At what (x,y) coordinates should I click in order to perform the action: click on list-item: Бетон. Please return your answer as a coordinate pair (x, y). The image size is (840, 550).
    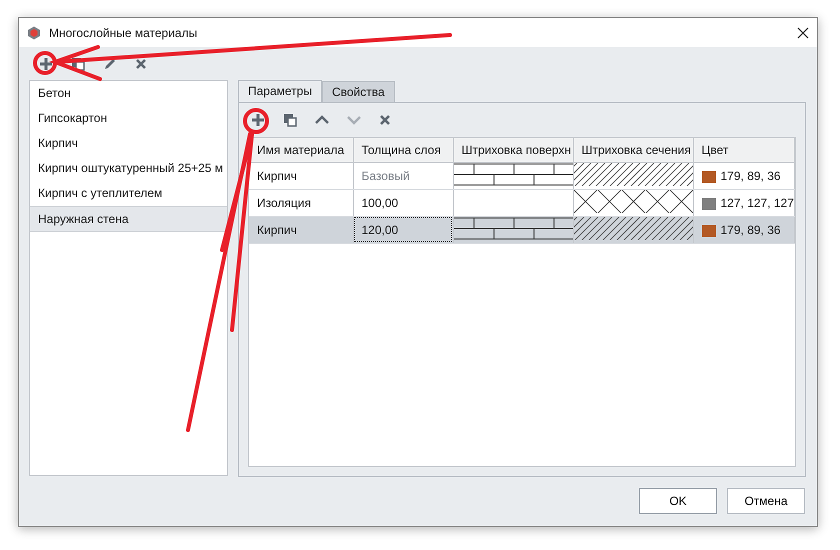
    Looking at the image, I should click on (128, 93).